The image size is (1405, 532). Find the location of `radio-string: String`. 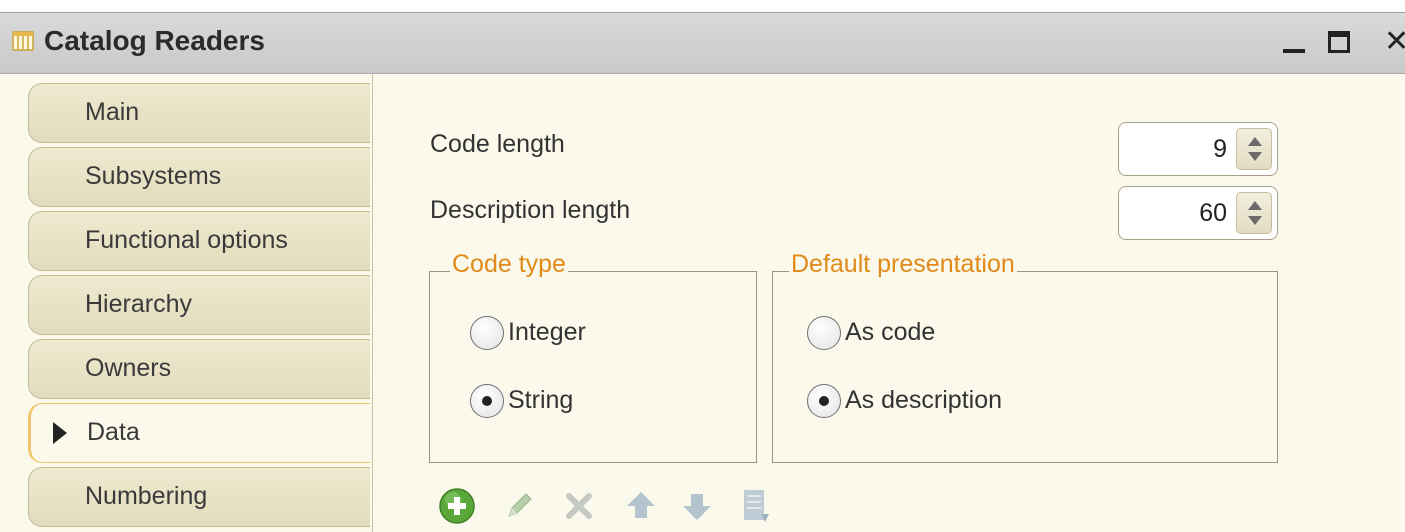

radio-string: String is located at coordinates (600, 402).